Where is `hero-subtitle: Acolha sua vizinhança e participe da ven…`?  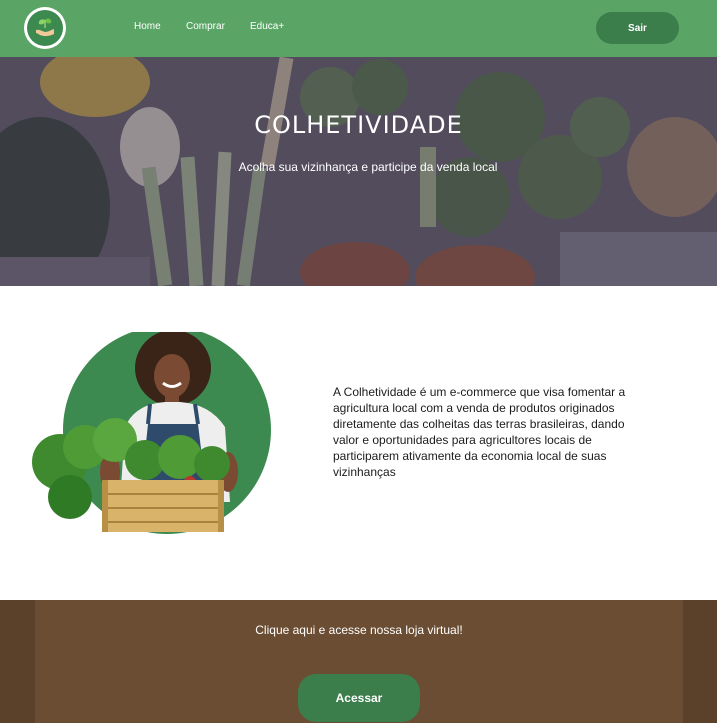 hero-subtitle: Acolha sua vizinhança e participe da ven… is located at coordinates (368, 167).